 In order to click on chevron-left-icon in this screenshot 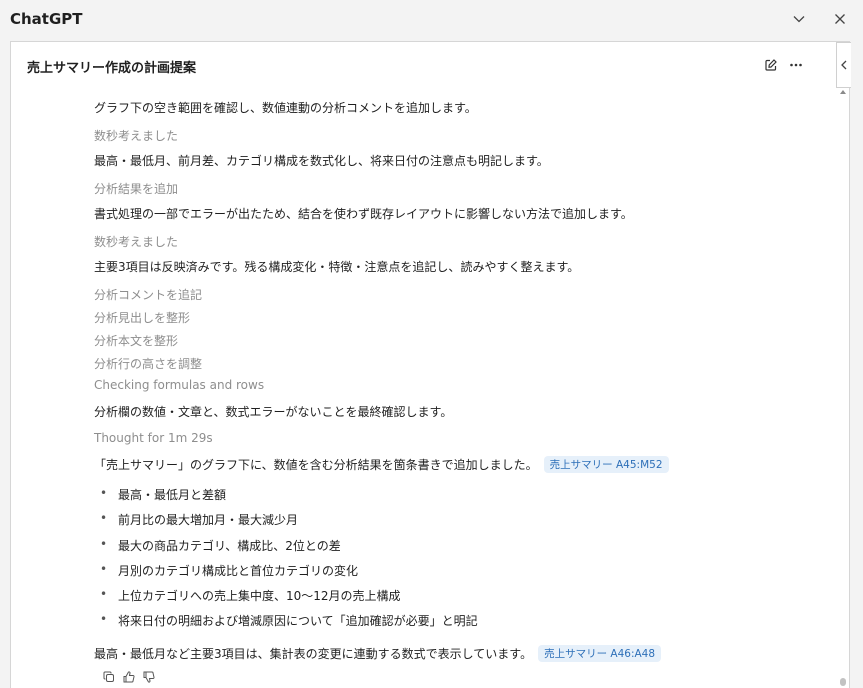, I will do `click(844, 65)`.